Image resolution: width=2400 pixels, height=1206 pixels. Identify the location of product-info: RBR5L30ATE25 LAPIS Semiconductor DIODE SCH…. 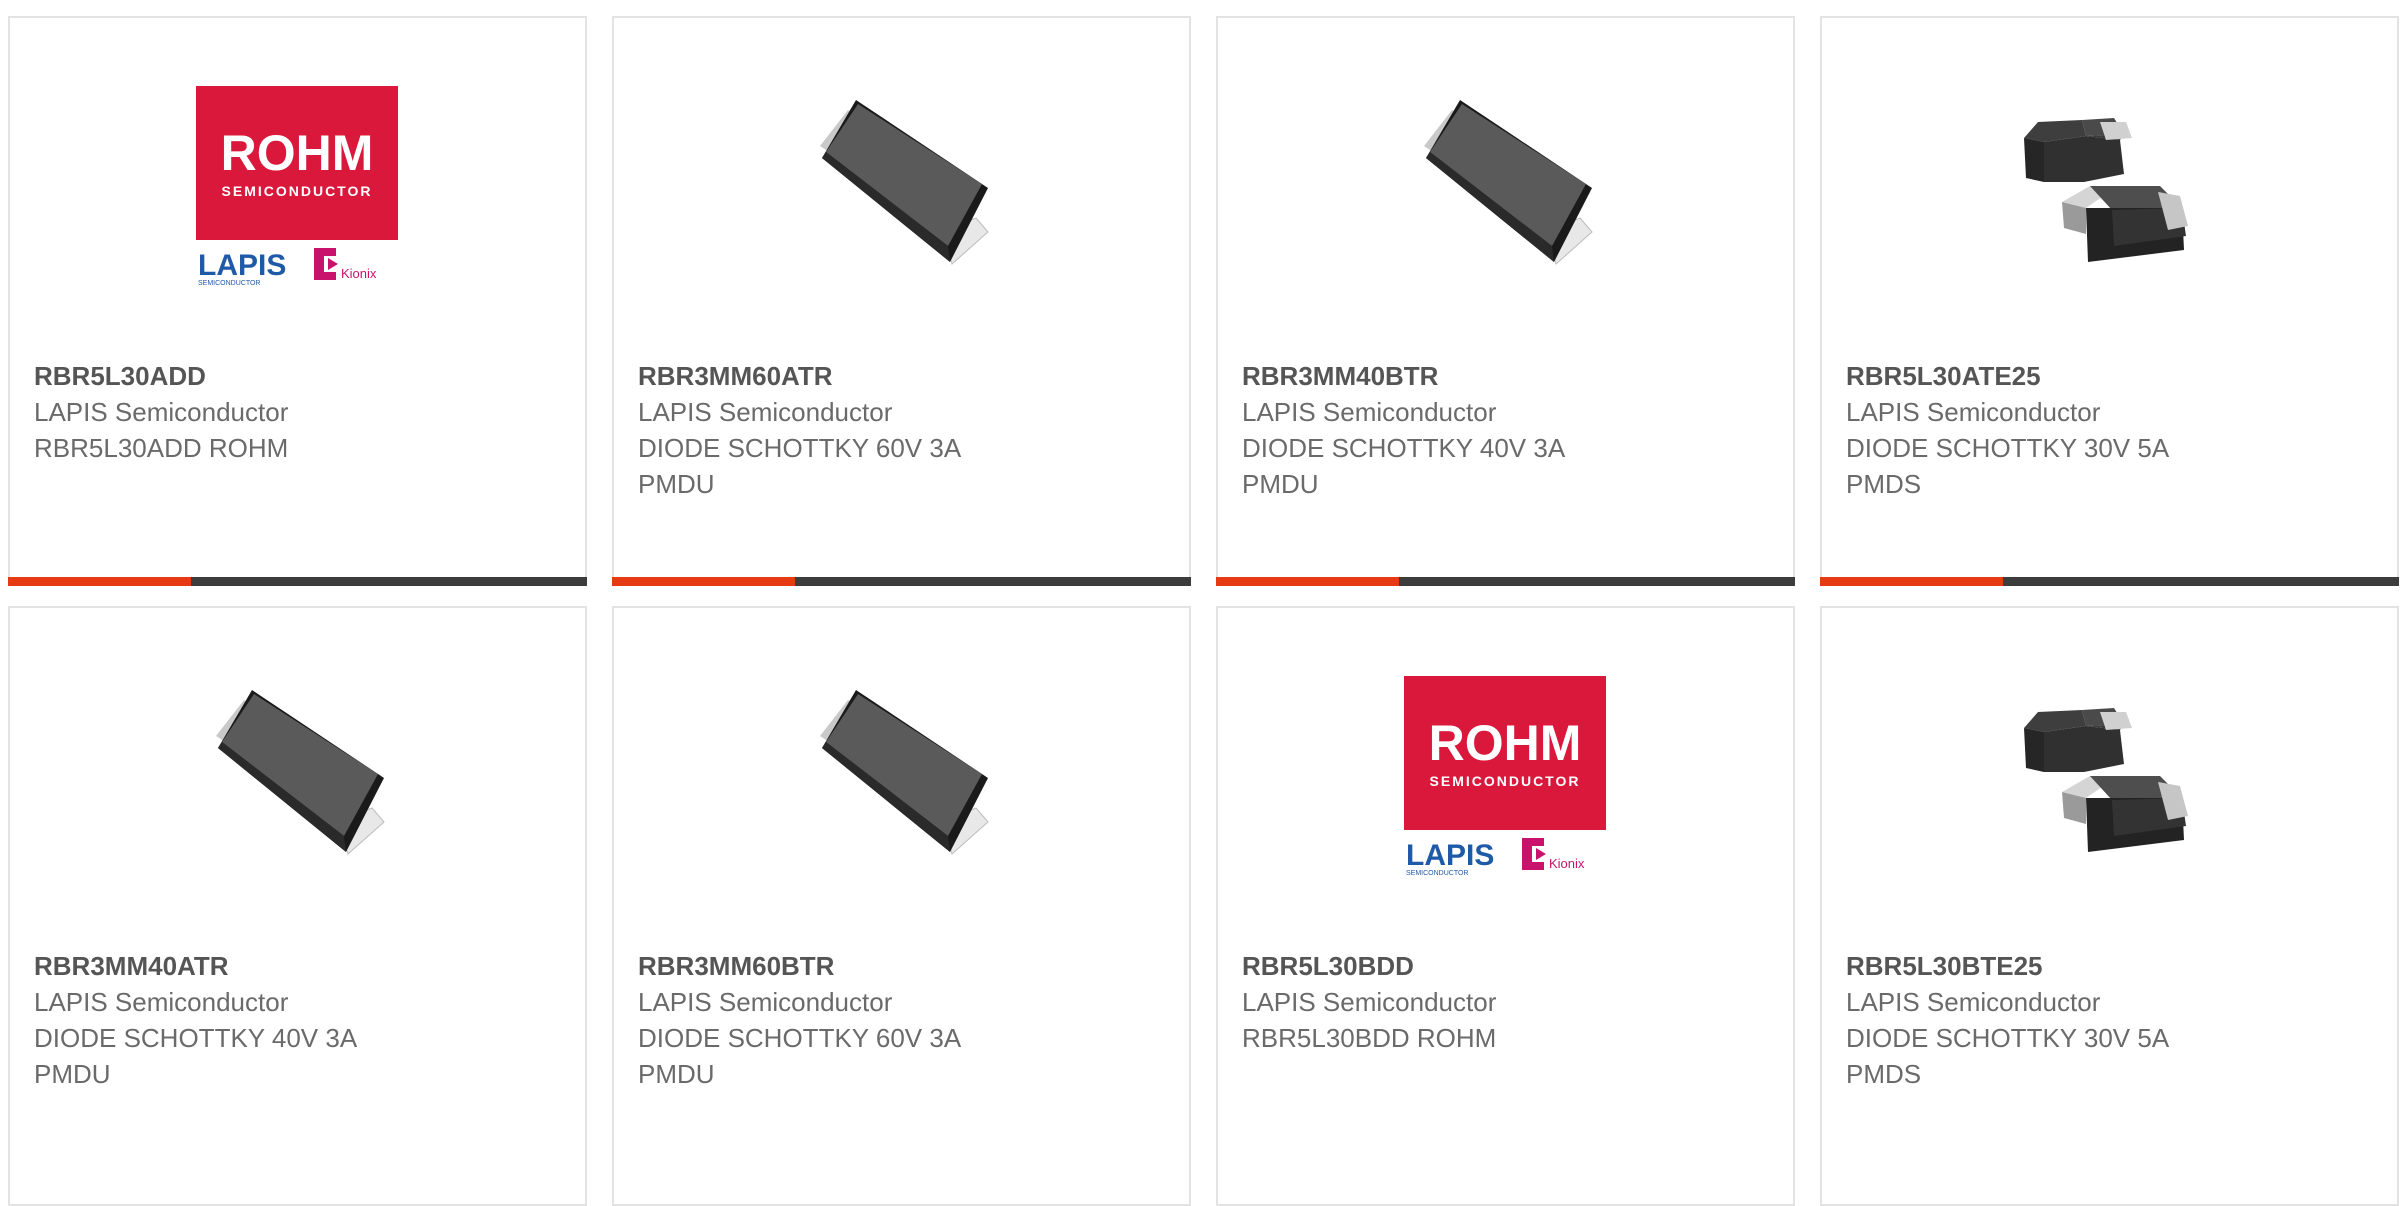
(2111, 430).